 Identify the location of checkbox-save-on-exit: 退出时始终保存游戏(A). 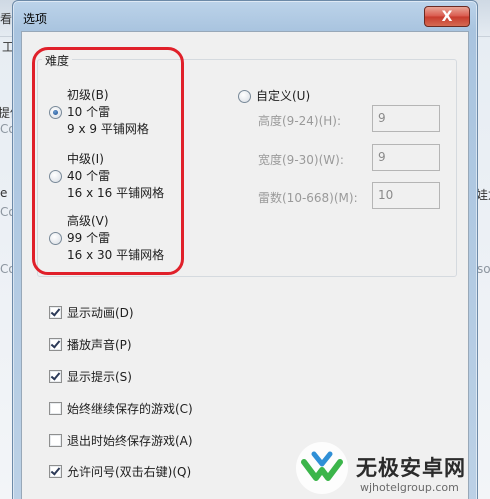
(121, 440).